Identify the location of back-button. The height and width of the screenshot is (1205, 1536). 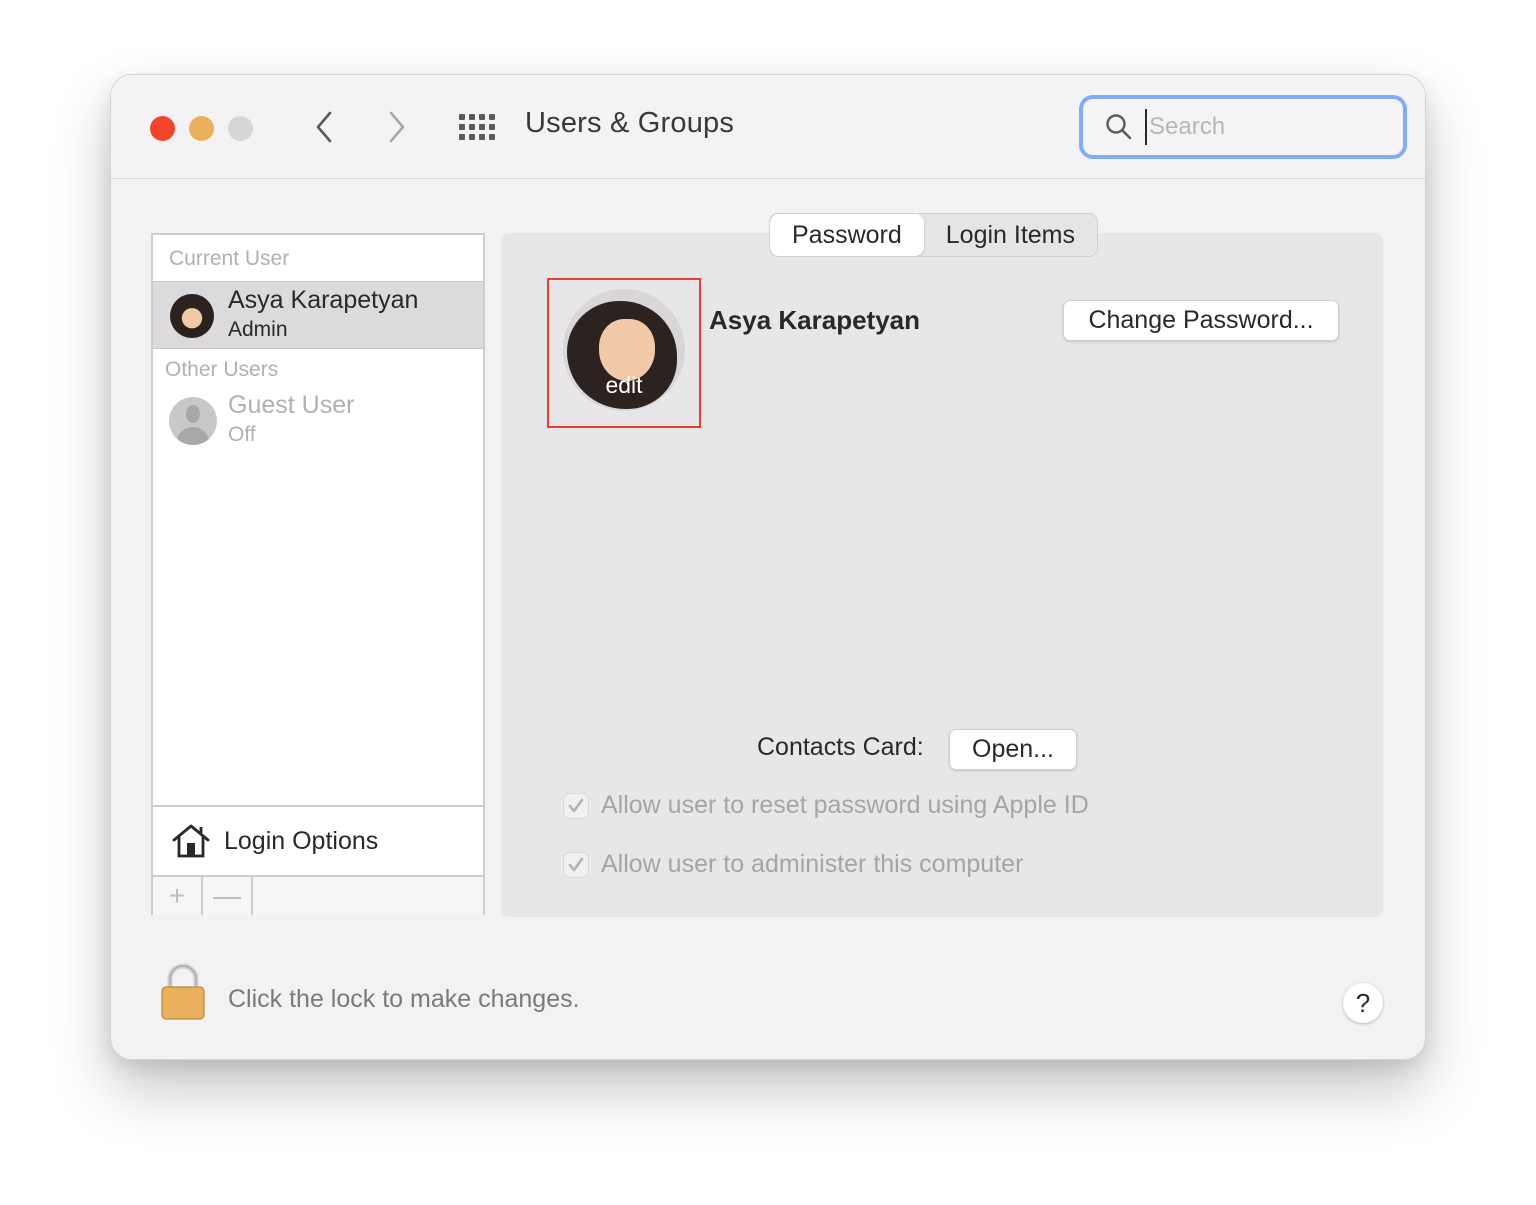
(324, 127).